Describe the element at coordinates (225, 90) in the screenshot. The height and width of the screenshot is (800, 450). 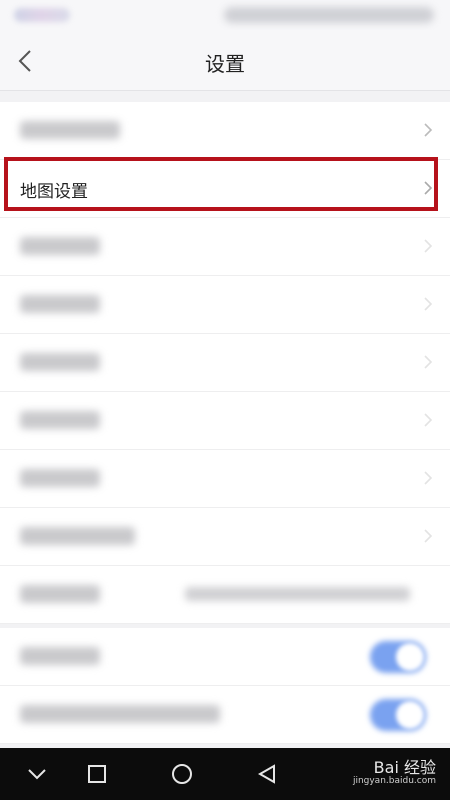
I see `header-divider` at that location.